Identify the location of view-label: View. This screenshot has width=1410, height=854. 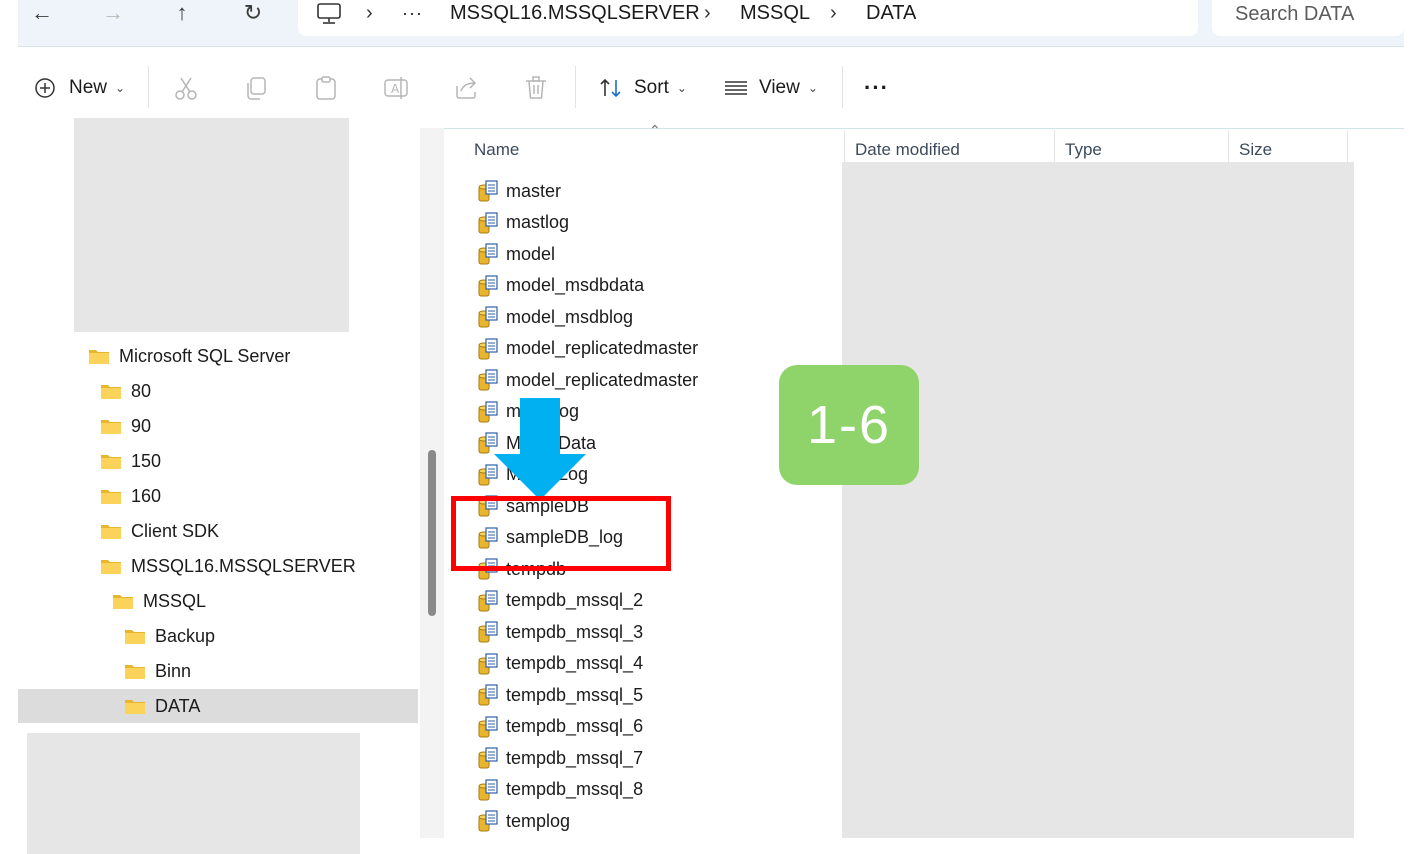
(779, 87).